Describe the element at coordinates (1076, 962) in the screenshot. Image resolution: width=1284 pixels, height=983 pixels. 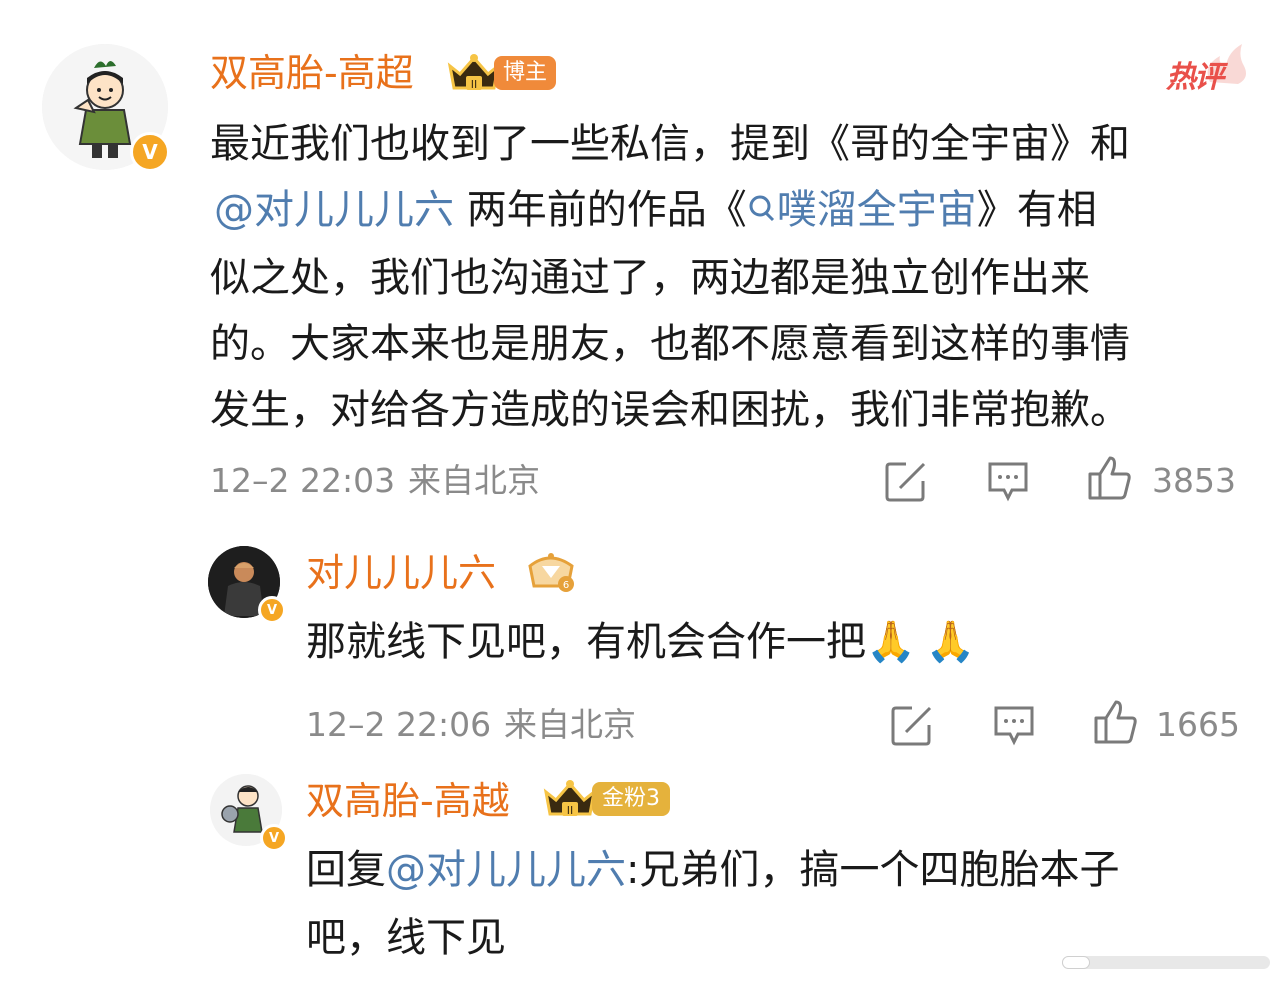
I see `scrollbar-thumb` at that location.